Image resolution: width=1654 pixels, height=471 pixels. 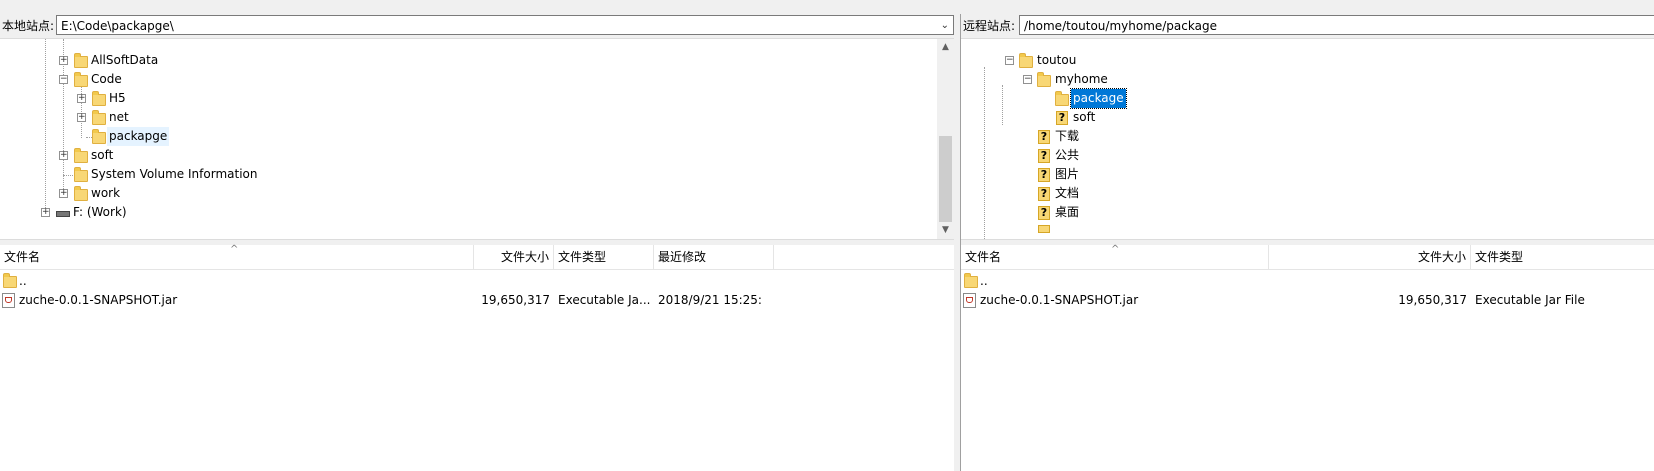 What do you see at coordinates (1261, 193) in the screenshot?
I see `remote-tree-item-documents: ? 文档` at bounding box center [1261, 193].